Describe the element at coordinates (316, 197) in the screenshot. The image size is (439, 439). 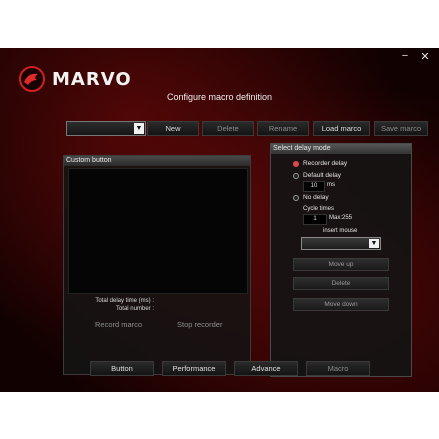
I see `radio-label: No delay` at that location.